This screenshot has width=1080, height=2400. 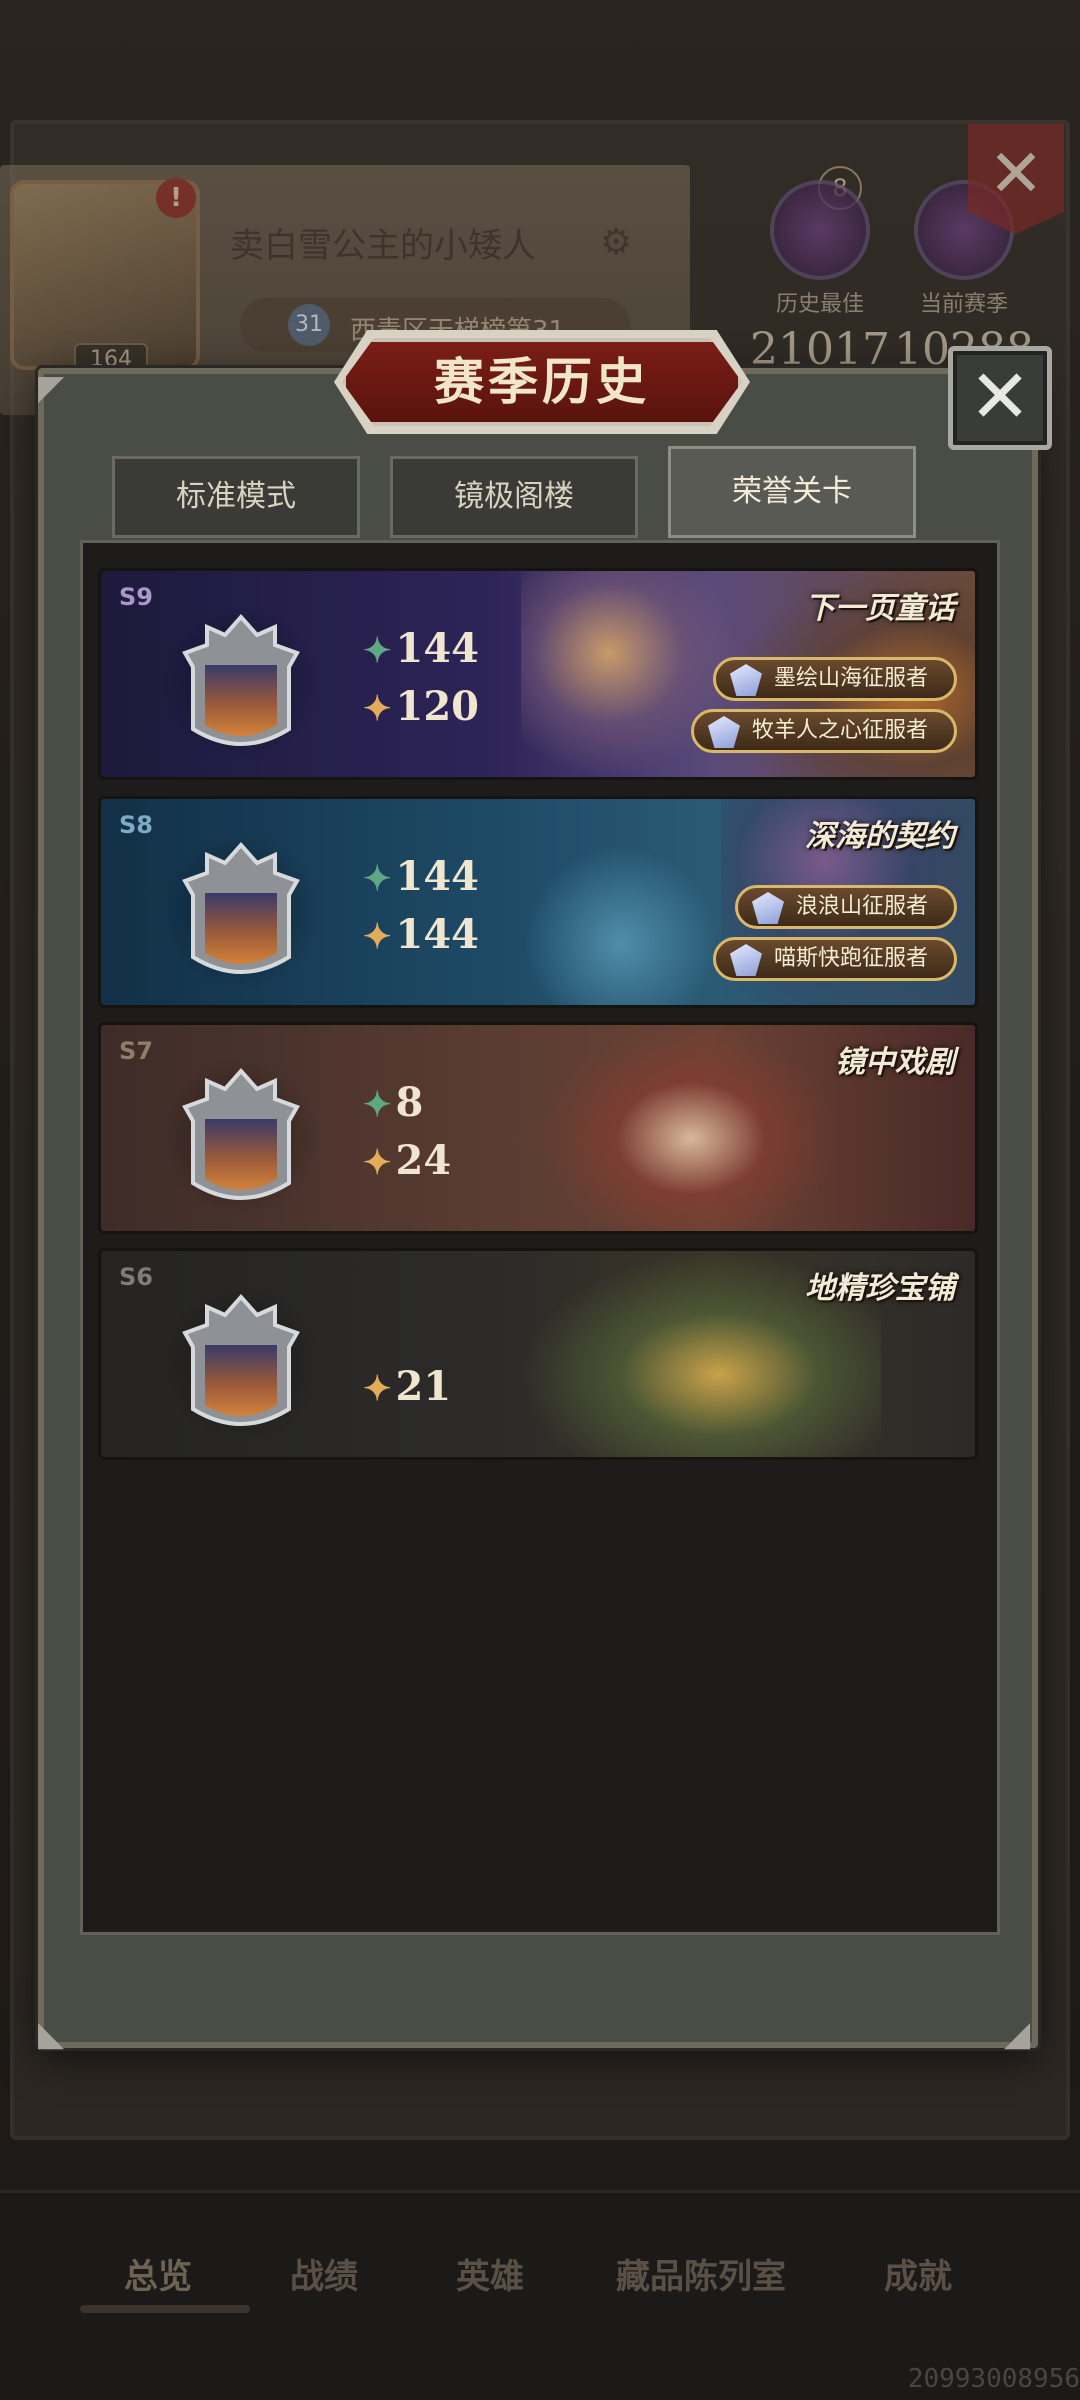 What do you see at coordinates (542, 381) in the screenshot?
I see `modal-title: 赛季历史` at bounding box center [542, 381].